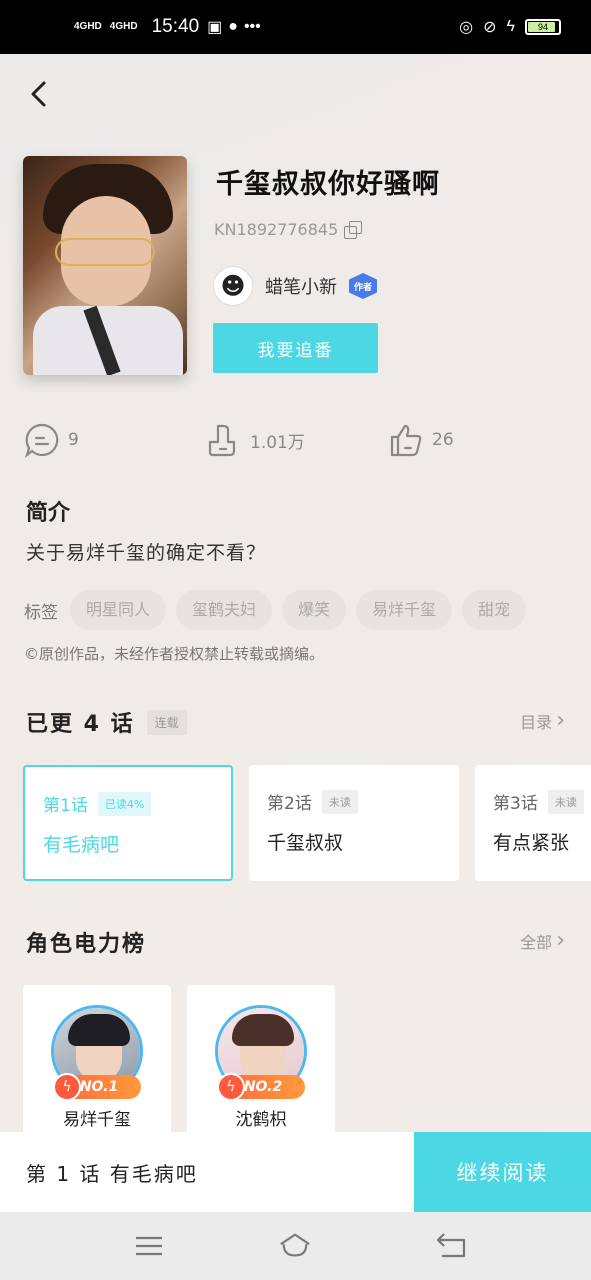  Describe the element at coordinates (295, 27) in the screenshot. I see `status-bar: 4GHD 4GHD 15:40 ▣ ● ••• ◎ ⊘ ϟ 94` at that location.